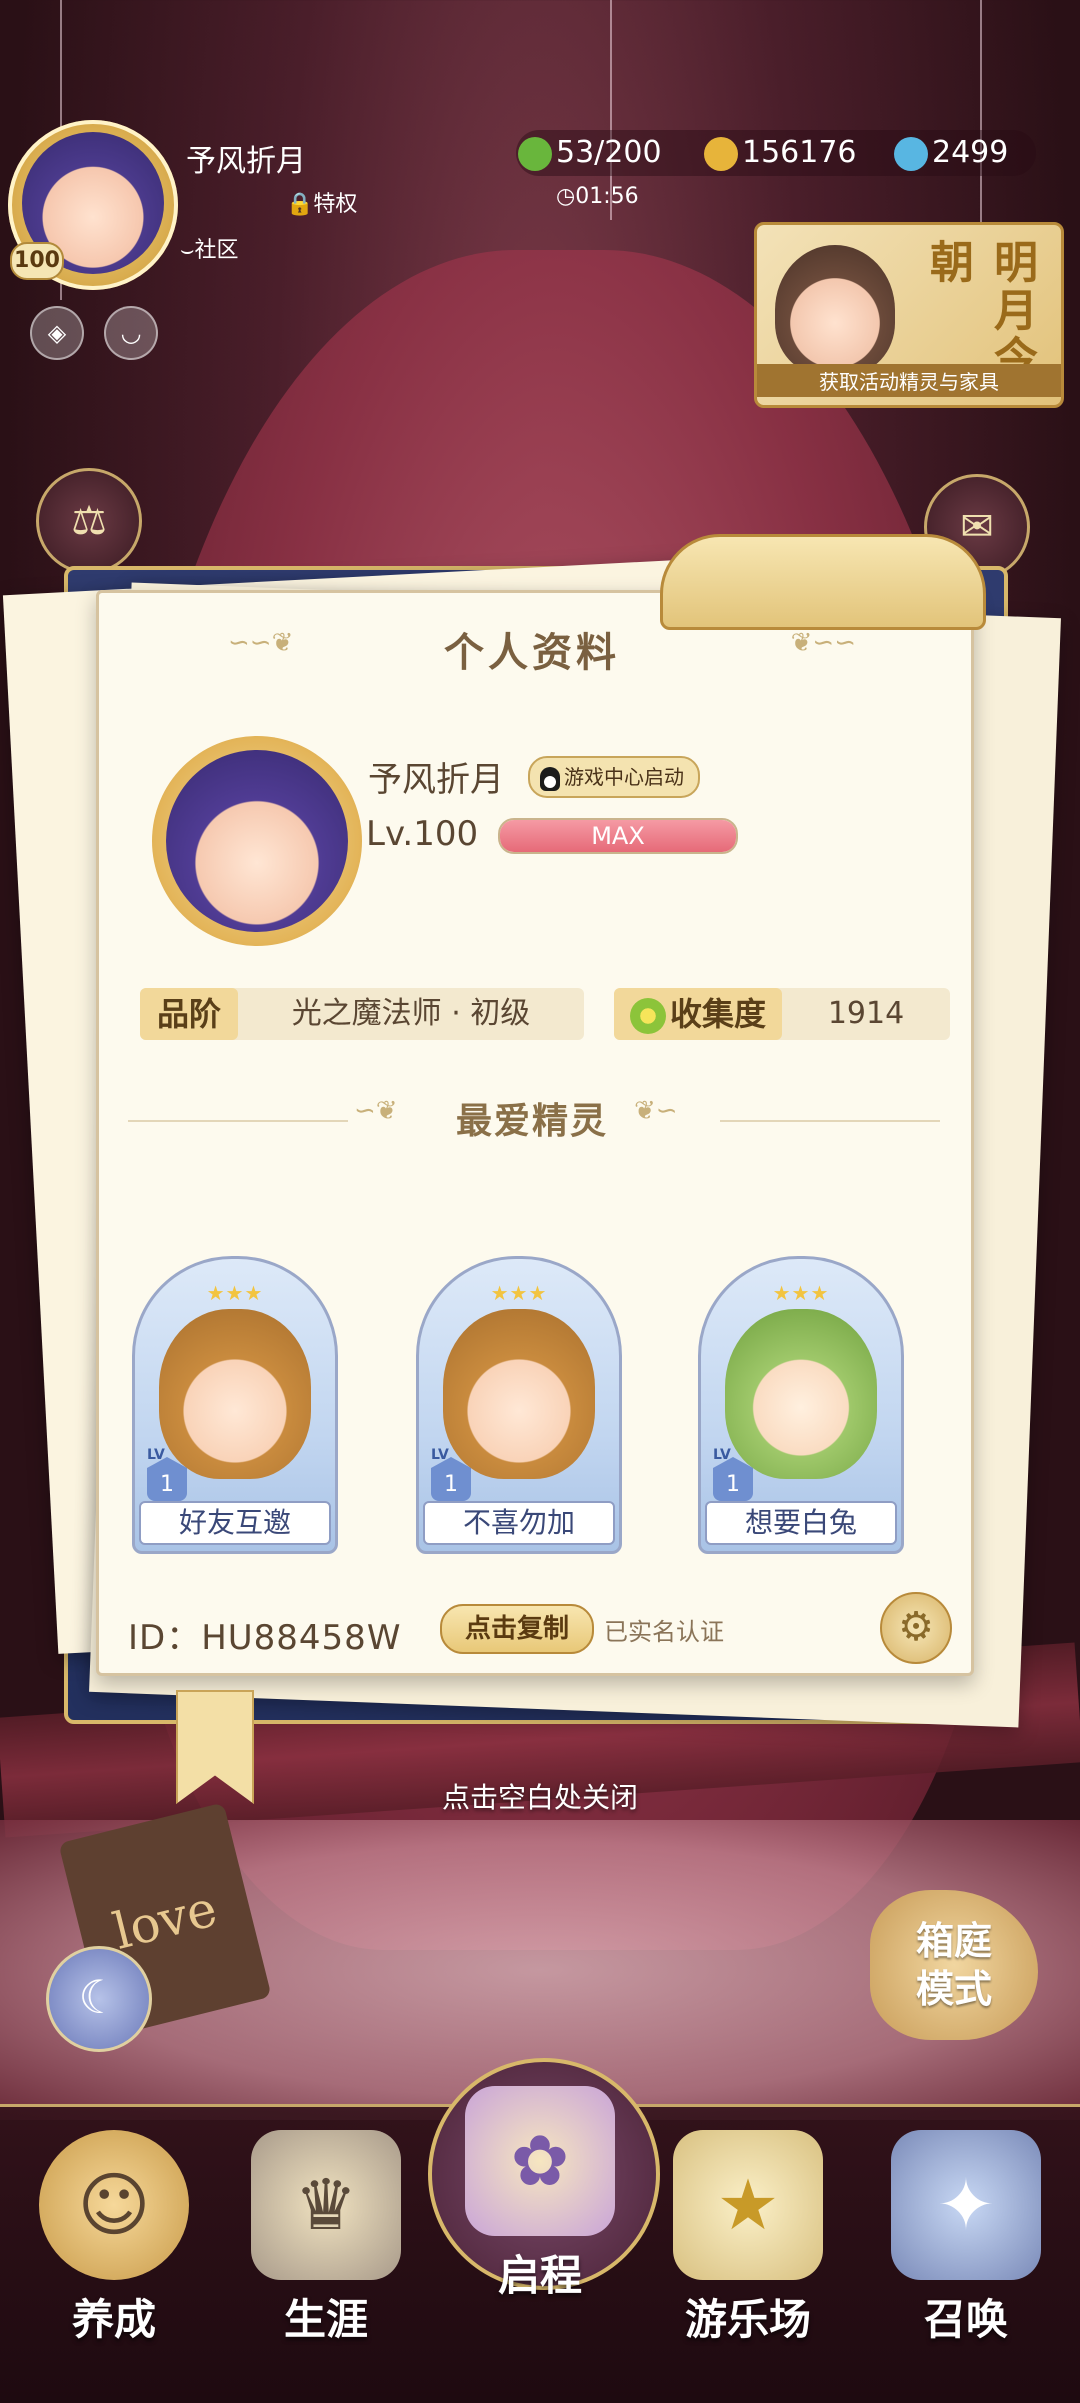 This screenshot has width=1080, height=2403. I want to click on spirit-name: 不喜勿加, so click(519, 1523).